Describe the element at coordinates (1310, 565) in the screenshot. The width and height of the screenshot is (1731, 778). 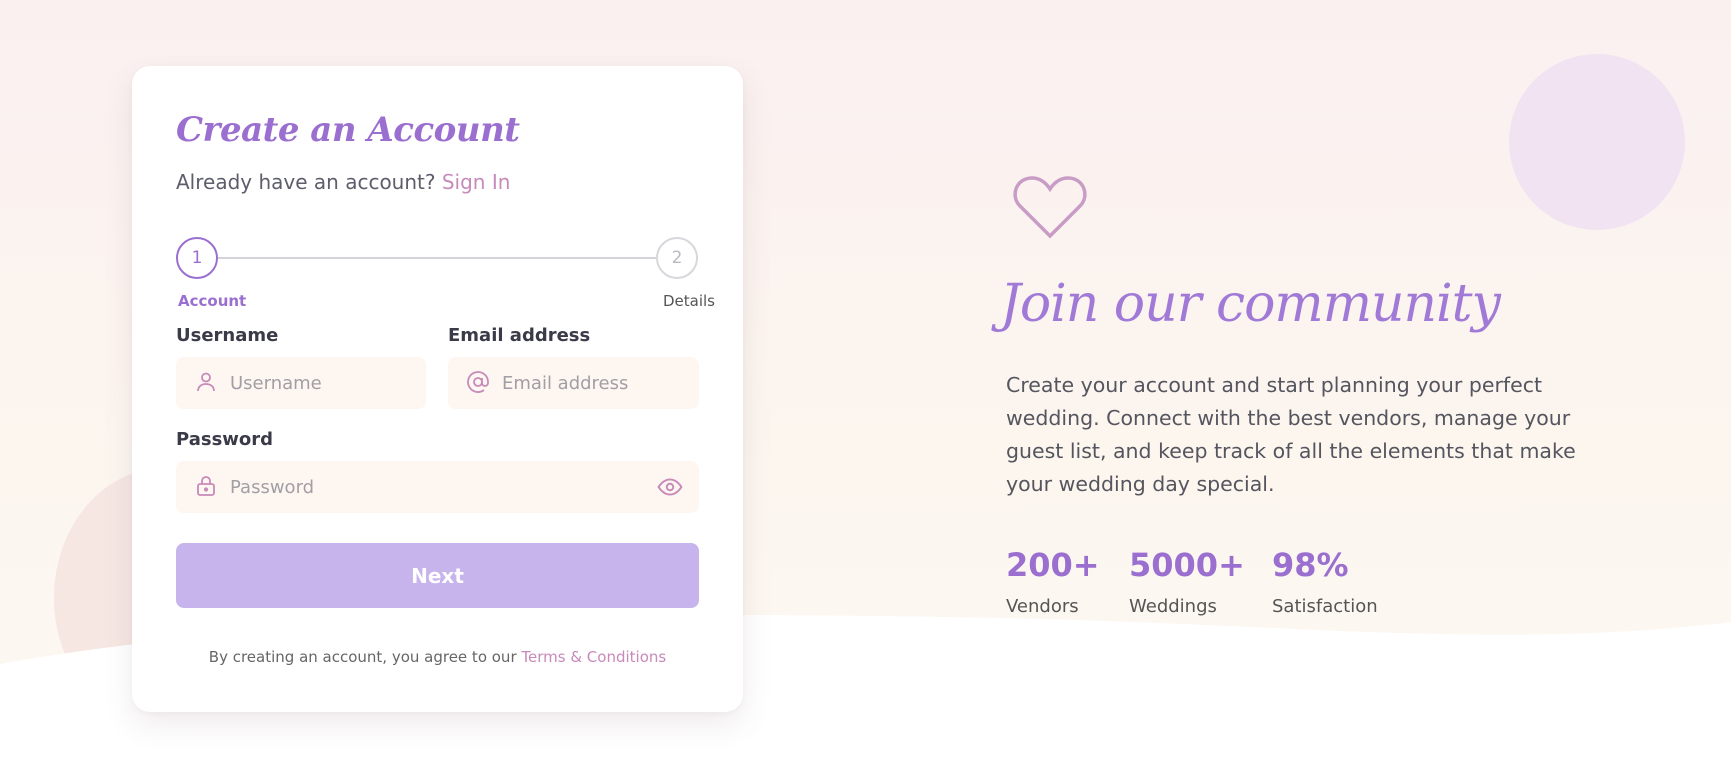
I see `stat-value: 98%` at that location.